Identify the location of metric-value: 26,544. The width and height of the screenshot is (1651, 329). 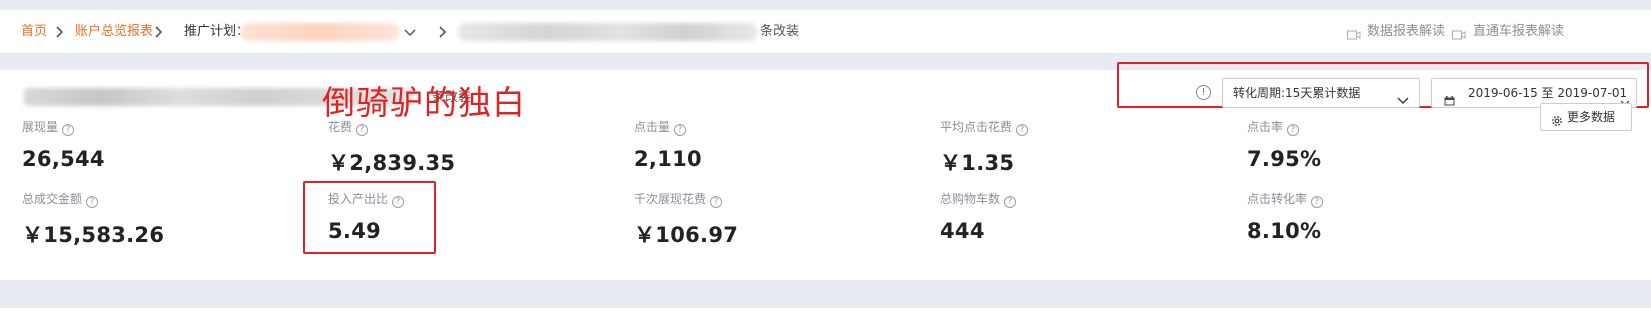
(63, 159).